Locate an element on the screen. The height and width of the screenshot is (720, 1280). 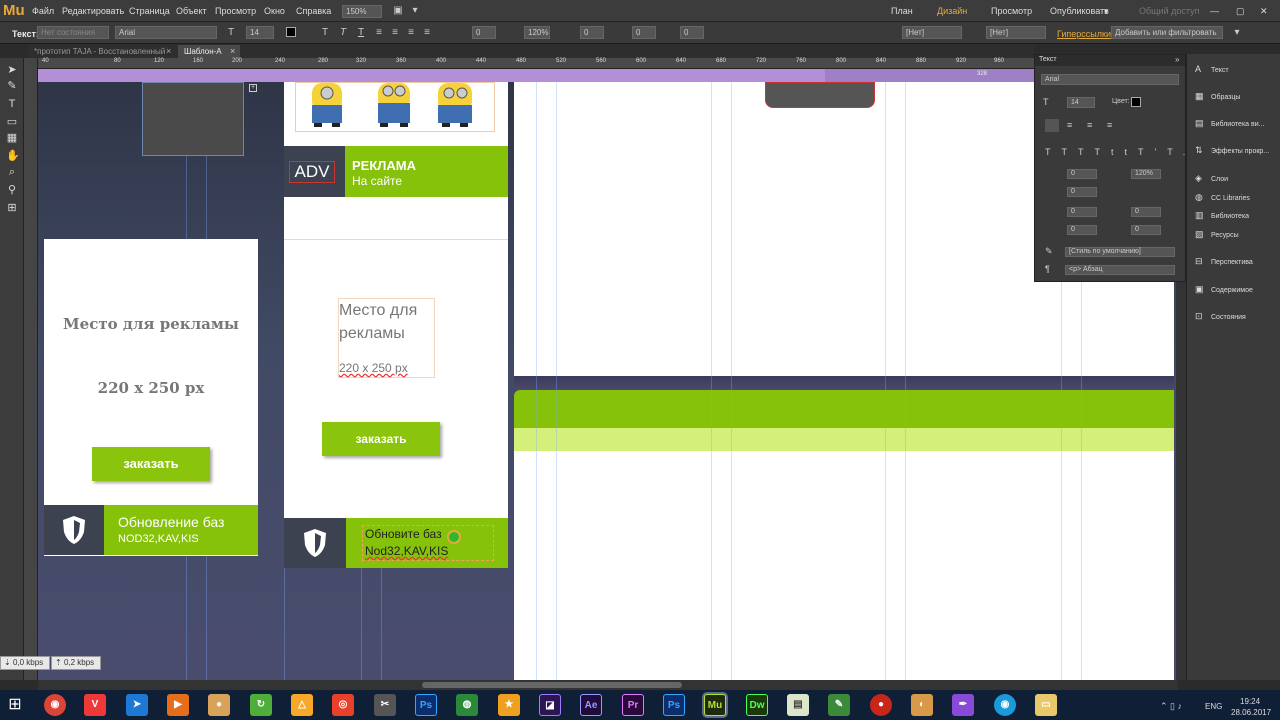
view-dropdown-icon: ▾ is located at coordinates (415, 11).